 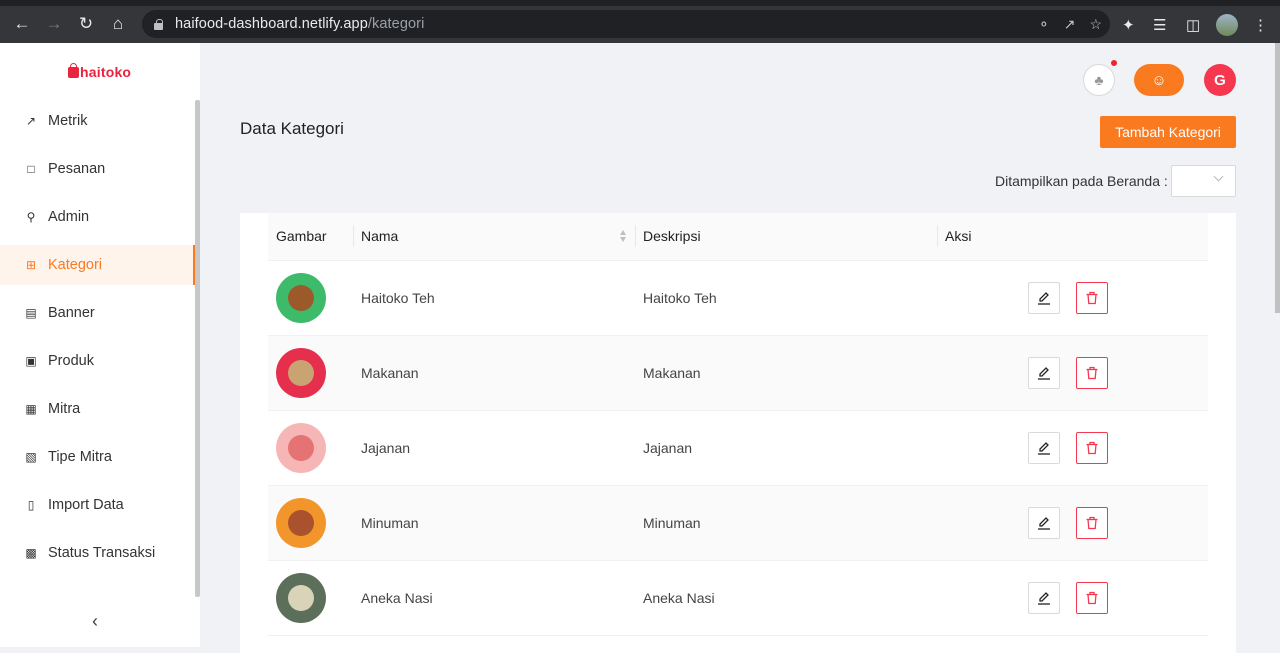 What do you see at coordinates (98, 313) in the screenshot?
I see `sidebar-item-banner: ▤ Banner` at bounding box center [98, 313].